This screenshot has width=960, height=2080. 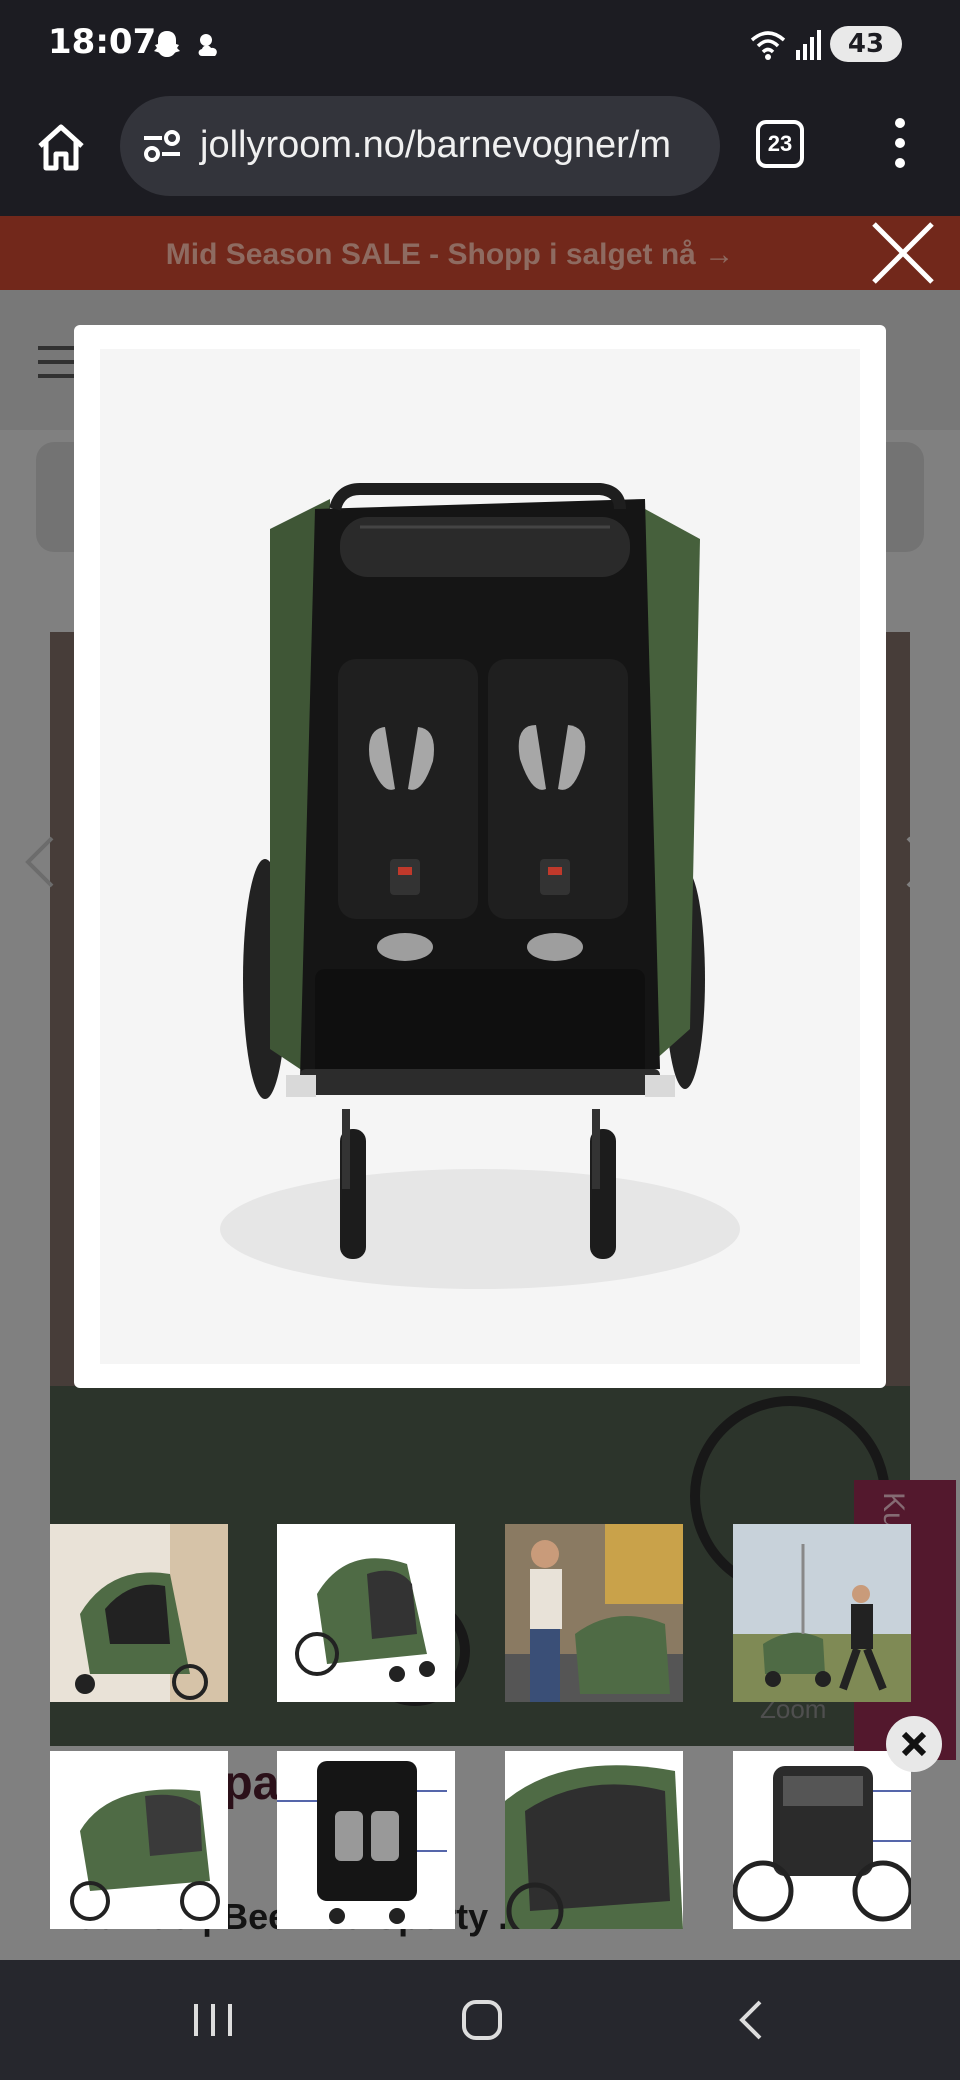 What do you see at coordinates (435, 145) in the screenshot?
I see `url-text: jollyroom.no/barnevogner/m` at bounding box center [435, 145].